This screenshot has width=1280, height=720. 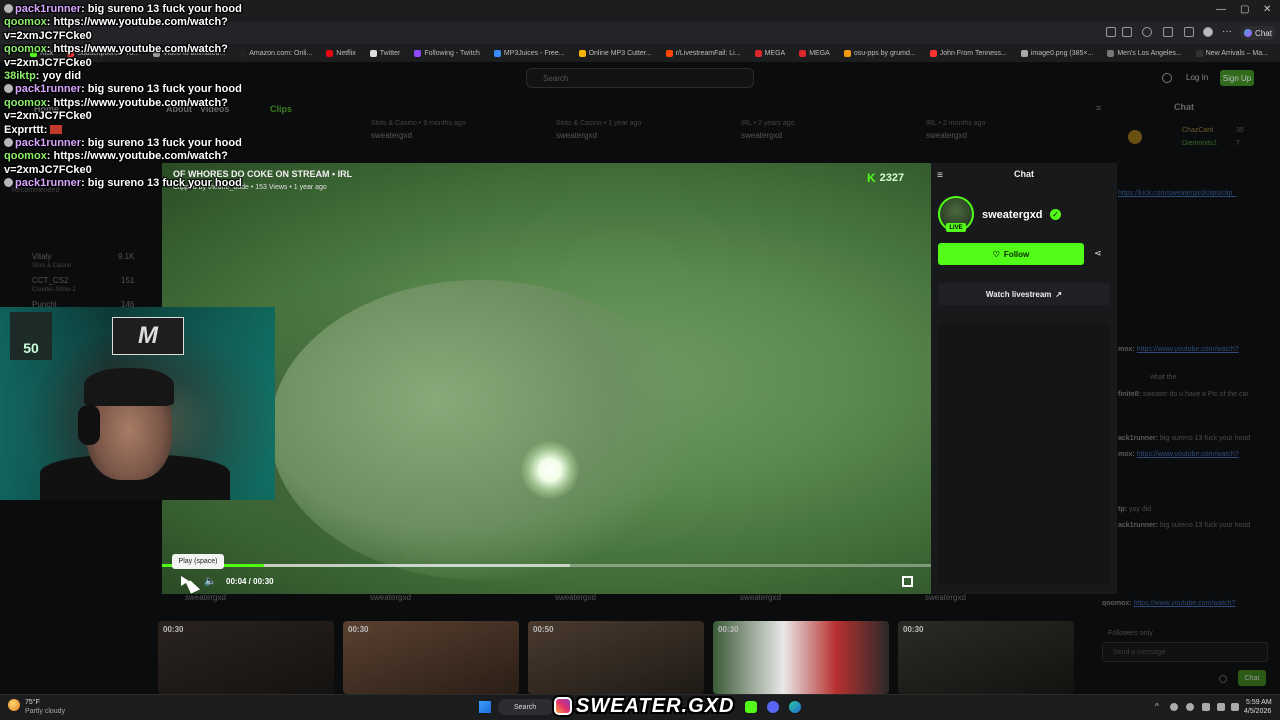 I want to click on background-chat-line: mox: https://www.youtube.com/watch?, so click(x=1178, y=349).